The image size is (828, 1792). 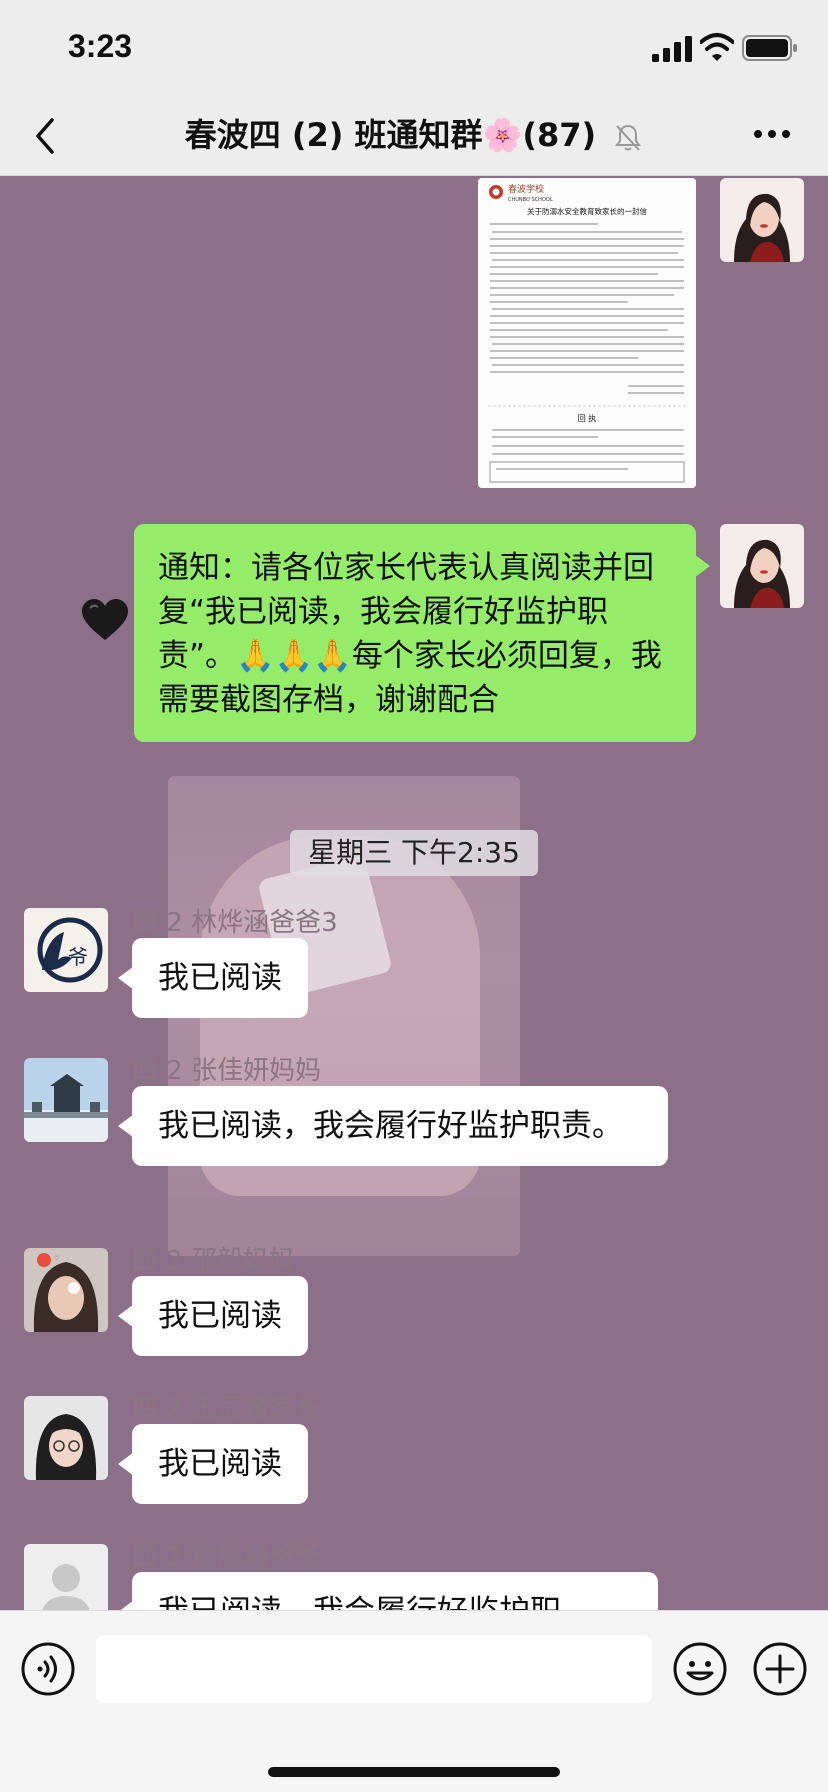 What do you see at coordinates (227, 1557) in the screenshot?
I see `sender-name: 四 2 詹晨瑞爷爷` at bounding box center [227, 1557].